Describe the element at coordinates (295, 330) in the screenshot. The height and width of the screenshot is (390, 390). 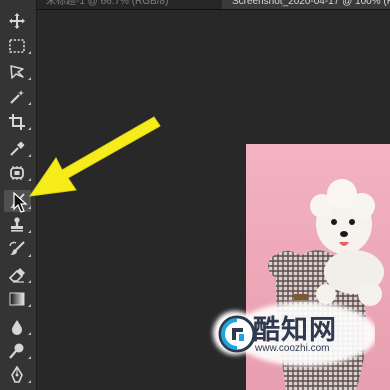
I see `watermark-logo-text: 酷知网` at that location.